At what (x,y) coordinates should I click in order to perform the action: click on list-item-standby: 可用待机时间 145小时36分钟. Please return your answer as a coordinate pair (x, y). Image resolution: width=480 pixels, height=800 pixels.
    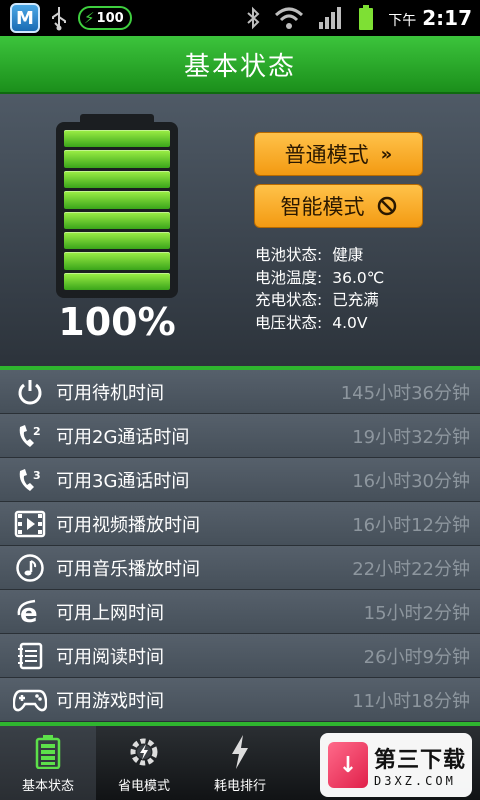
    Looking at the image, I should click on (240, 392).